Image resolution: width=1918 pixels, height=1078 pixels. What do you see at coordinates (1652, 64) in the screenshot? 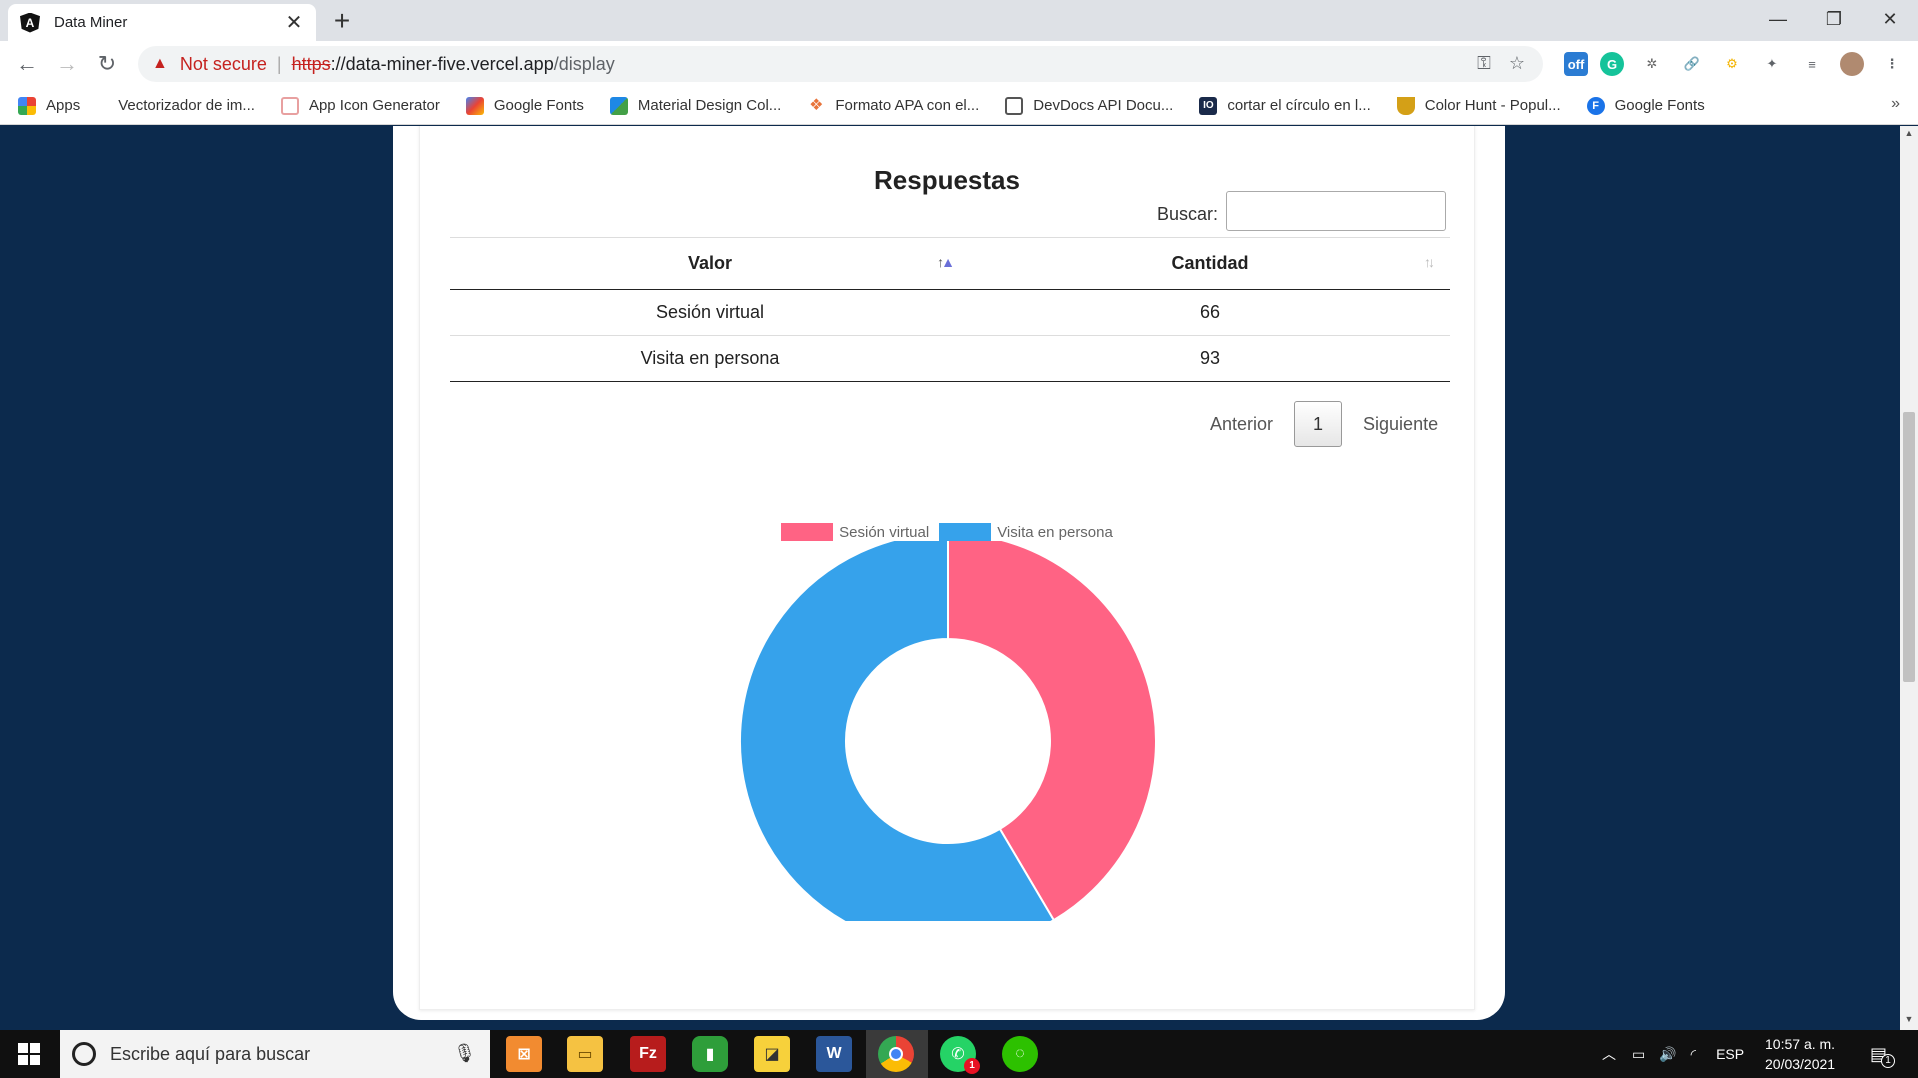
I see `bug-icon: ✲` at bounding box center [1652, 64].